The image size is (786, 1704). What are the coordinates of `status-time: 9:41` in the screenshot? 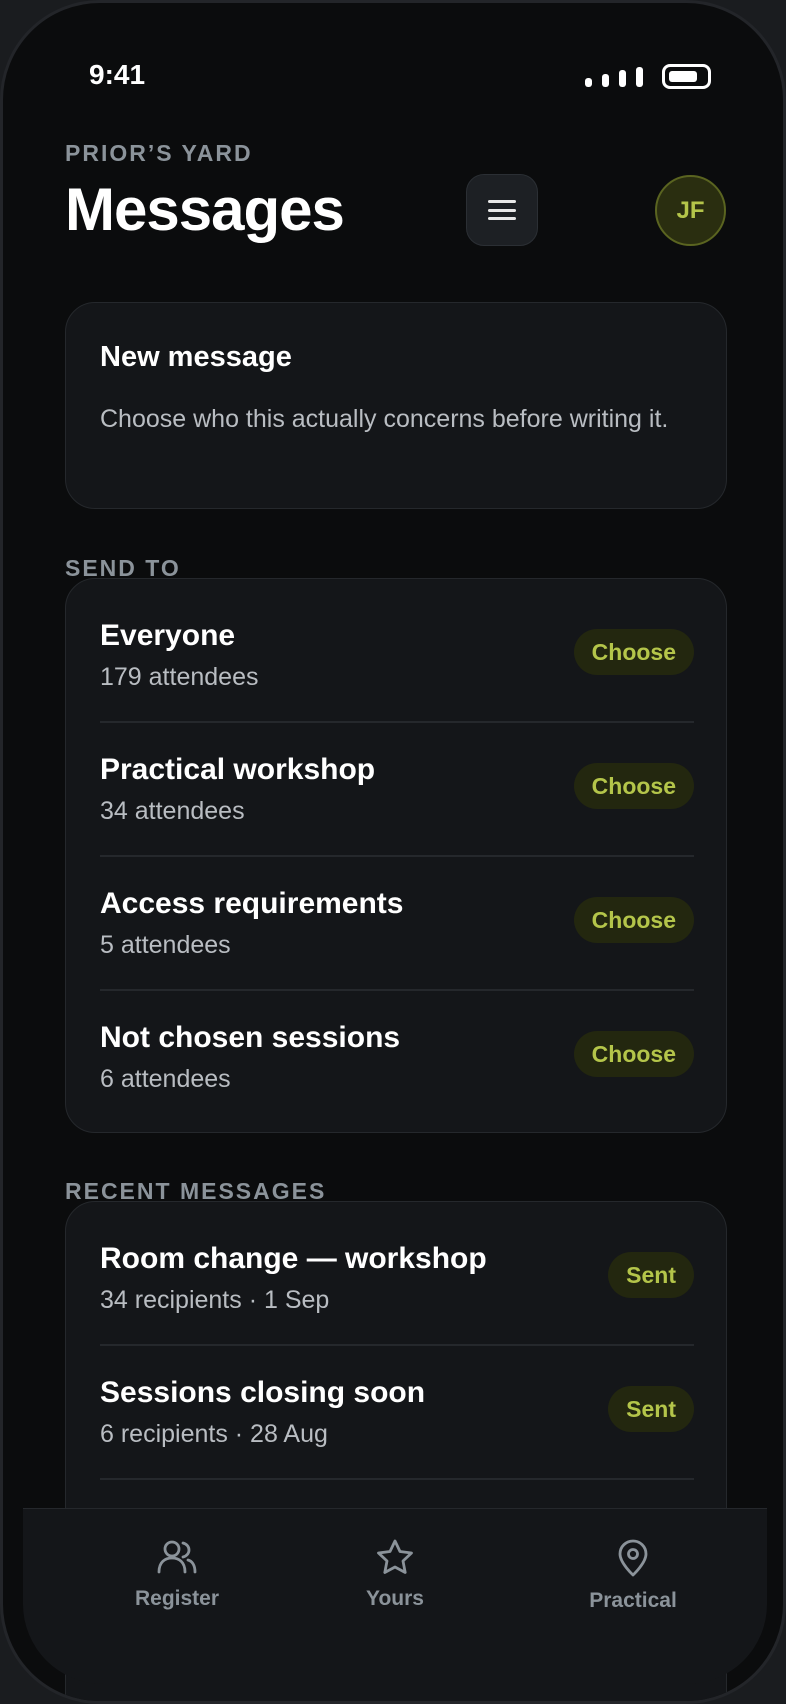 It's located at (117, 74).